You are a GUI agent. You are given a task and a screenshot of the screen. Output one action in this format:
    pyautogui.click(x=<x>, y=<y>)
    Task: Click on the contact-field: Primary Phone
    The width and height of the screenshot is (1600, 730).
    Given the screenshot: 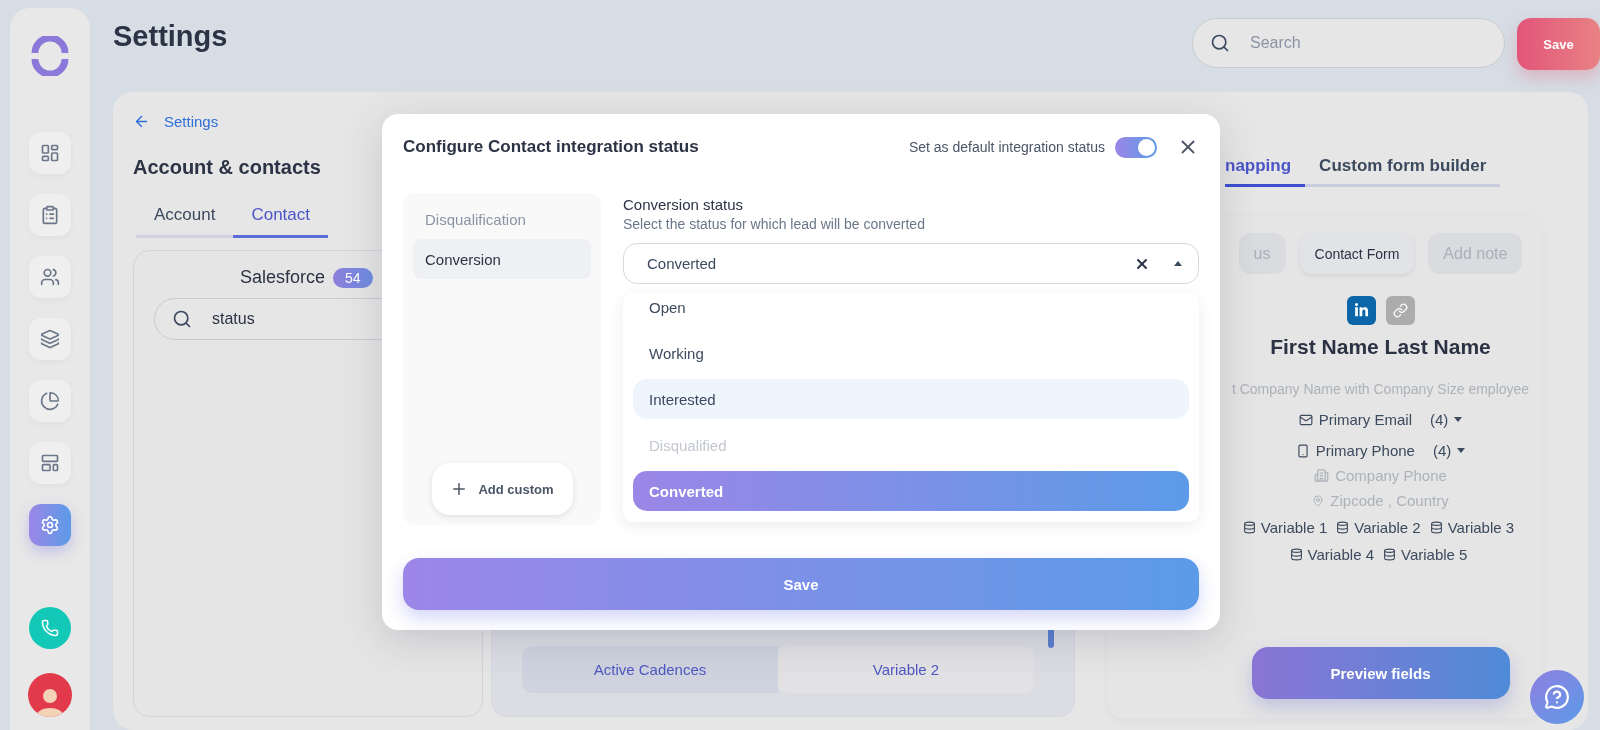 What is the action you would take?
    pyautogui.click(x=1365, y=450)
    